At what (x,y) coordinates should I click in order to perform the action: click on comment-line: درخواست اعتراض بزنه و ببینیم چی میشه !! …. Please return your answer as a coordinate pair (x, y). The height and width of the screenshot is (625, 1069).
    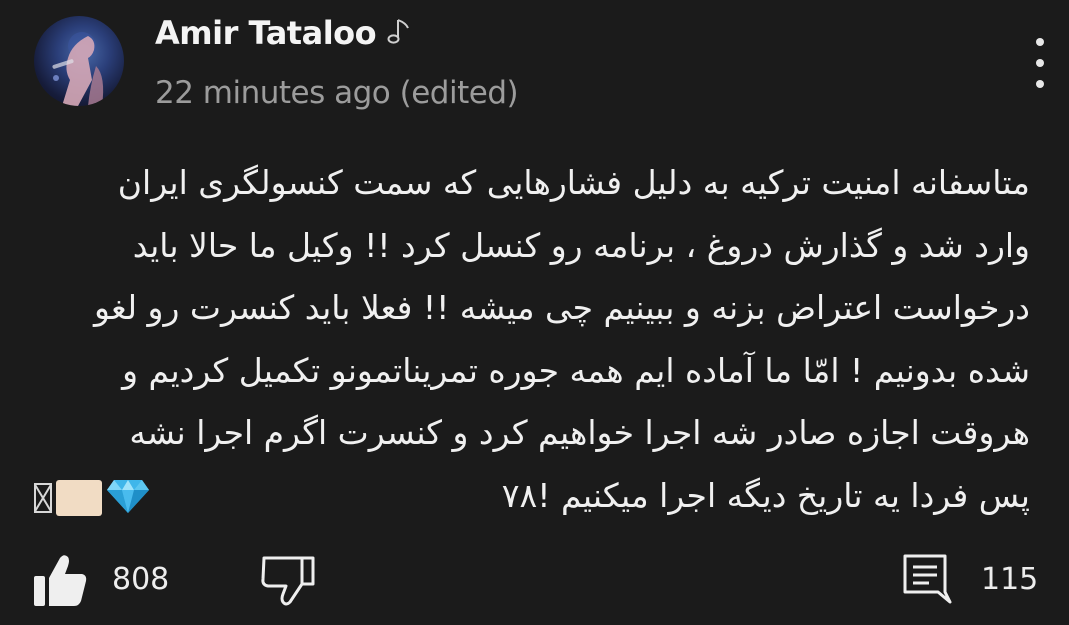
    Looking at the image, I should click on (562, 307).